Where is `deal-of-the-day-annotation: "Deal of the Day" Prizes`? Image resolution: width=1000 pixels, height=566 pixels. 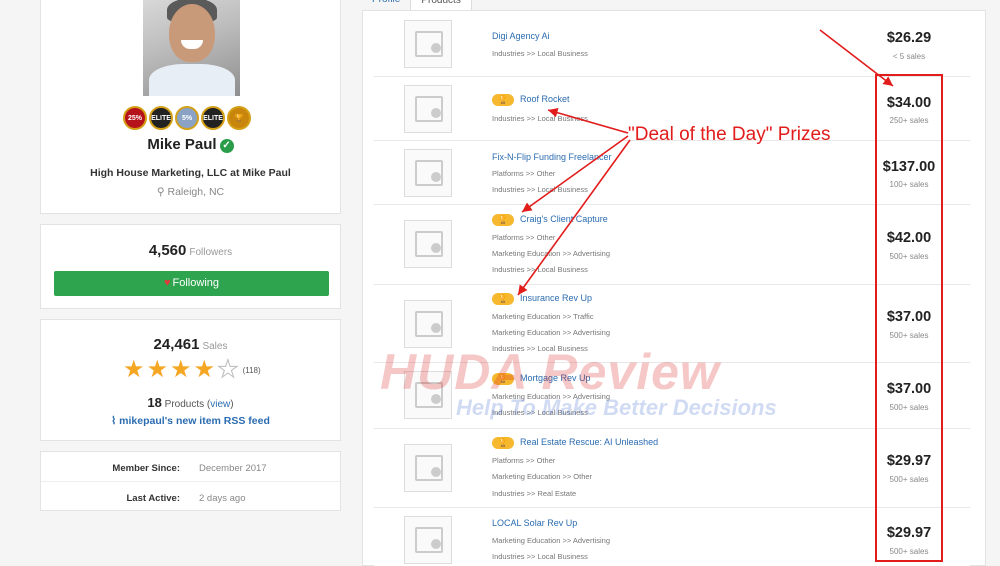 deal-of-the-day-annotation: "Deal of the Day" Prizes is located at coordinates (729, 134).